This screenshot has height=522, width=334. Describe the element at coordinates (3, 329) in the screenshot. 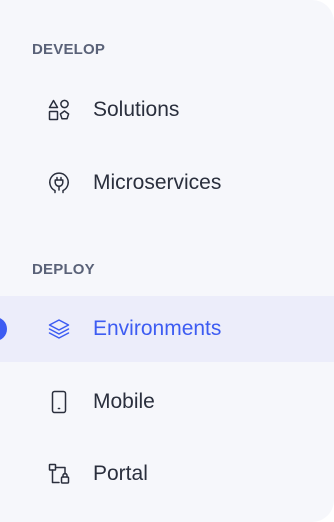

I see `active-indicator` at that location.